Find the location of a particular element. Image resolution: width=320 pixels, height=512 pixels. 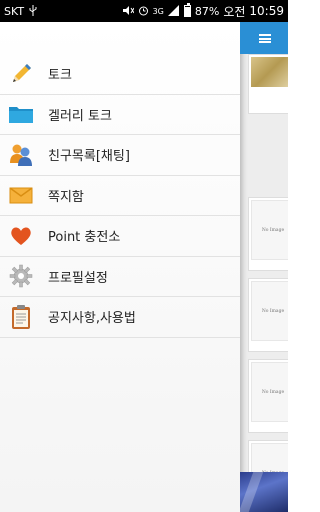

menu-toggle-icon is located at coordinates (265, 38).